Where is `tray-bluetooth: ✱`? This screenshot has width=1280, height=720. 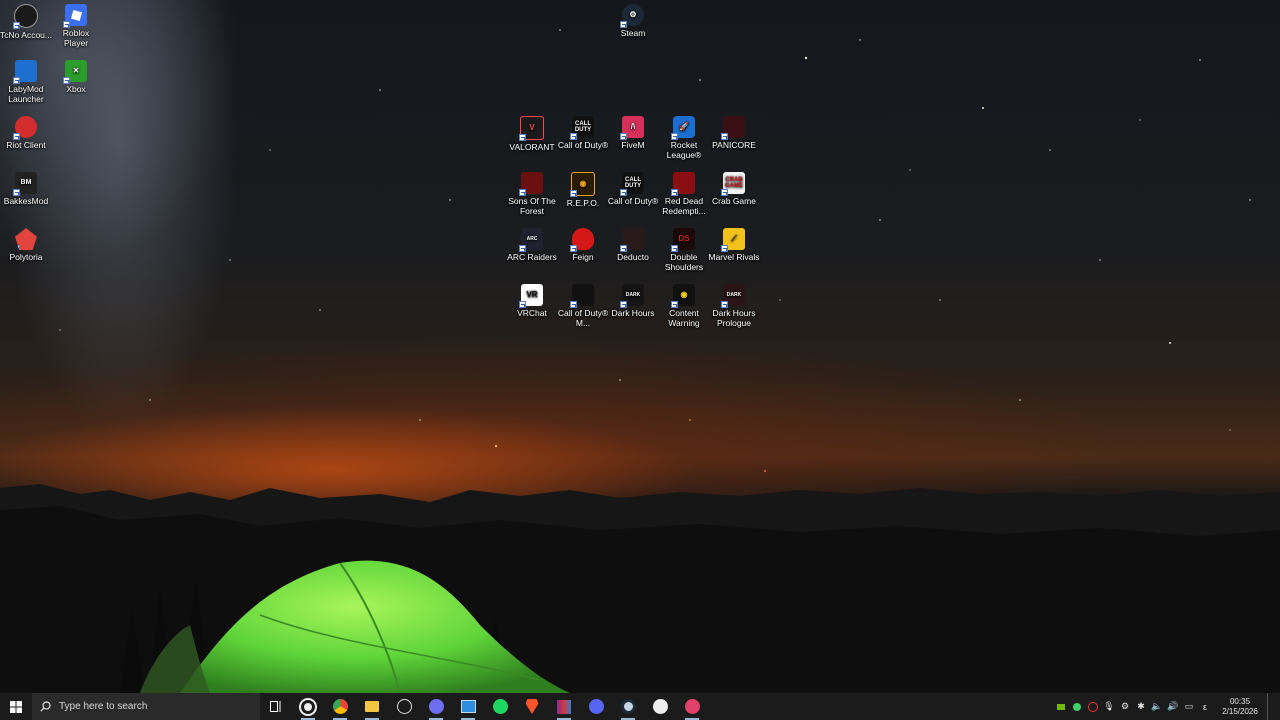
tray-bluetooth: ✱ is located at coordinates (1141, 706).